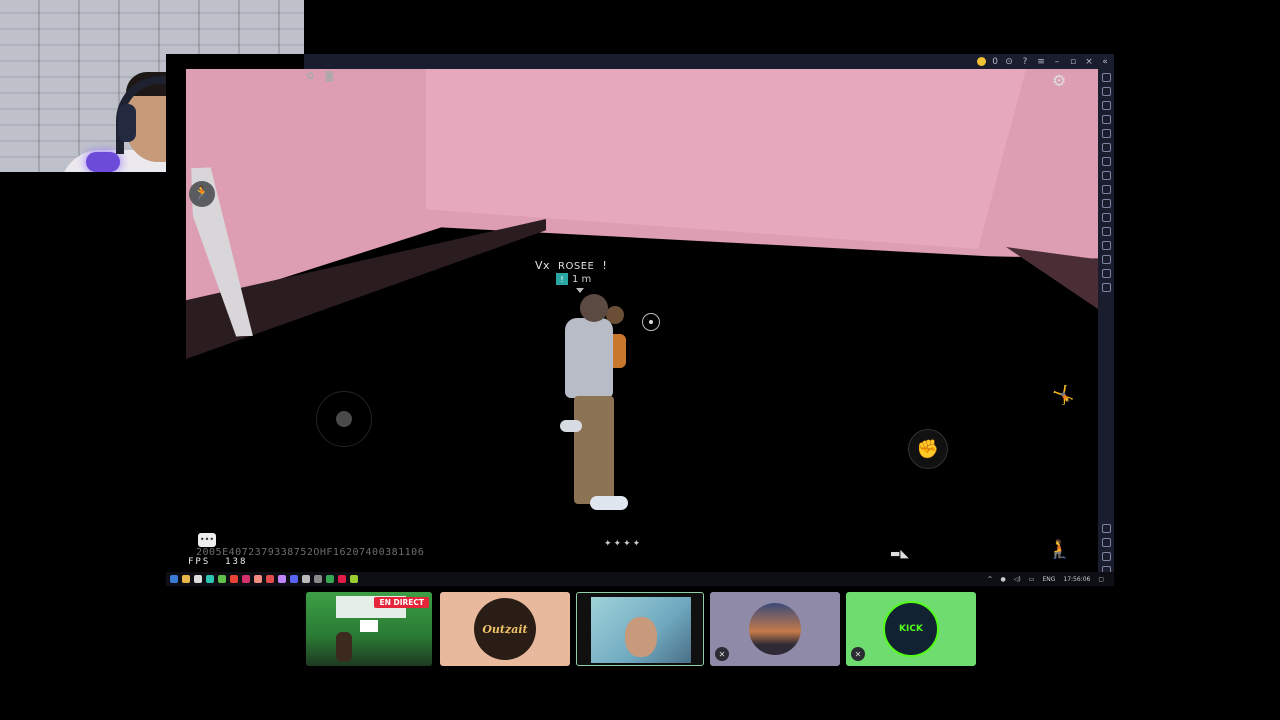 The width and height of the screenshot is (1280, 720). I want to click on kick-avatar: KICK, so click(911, 629).